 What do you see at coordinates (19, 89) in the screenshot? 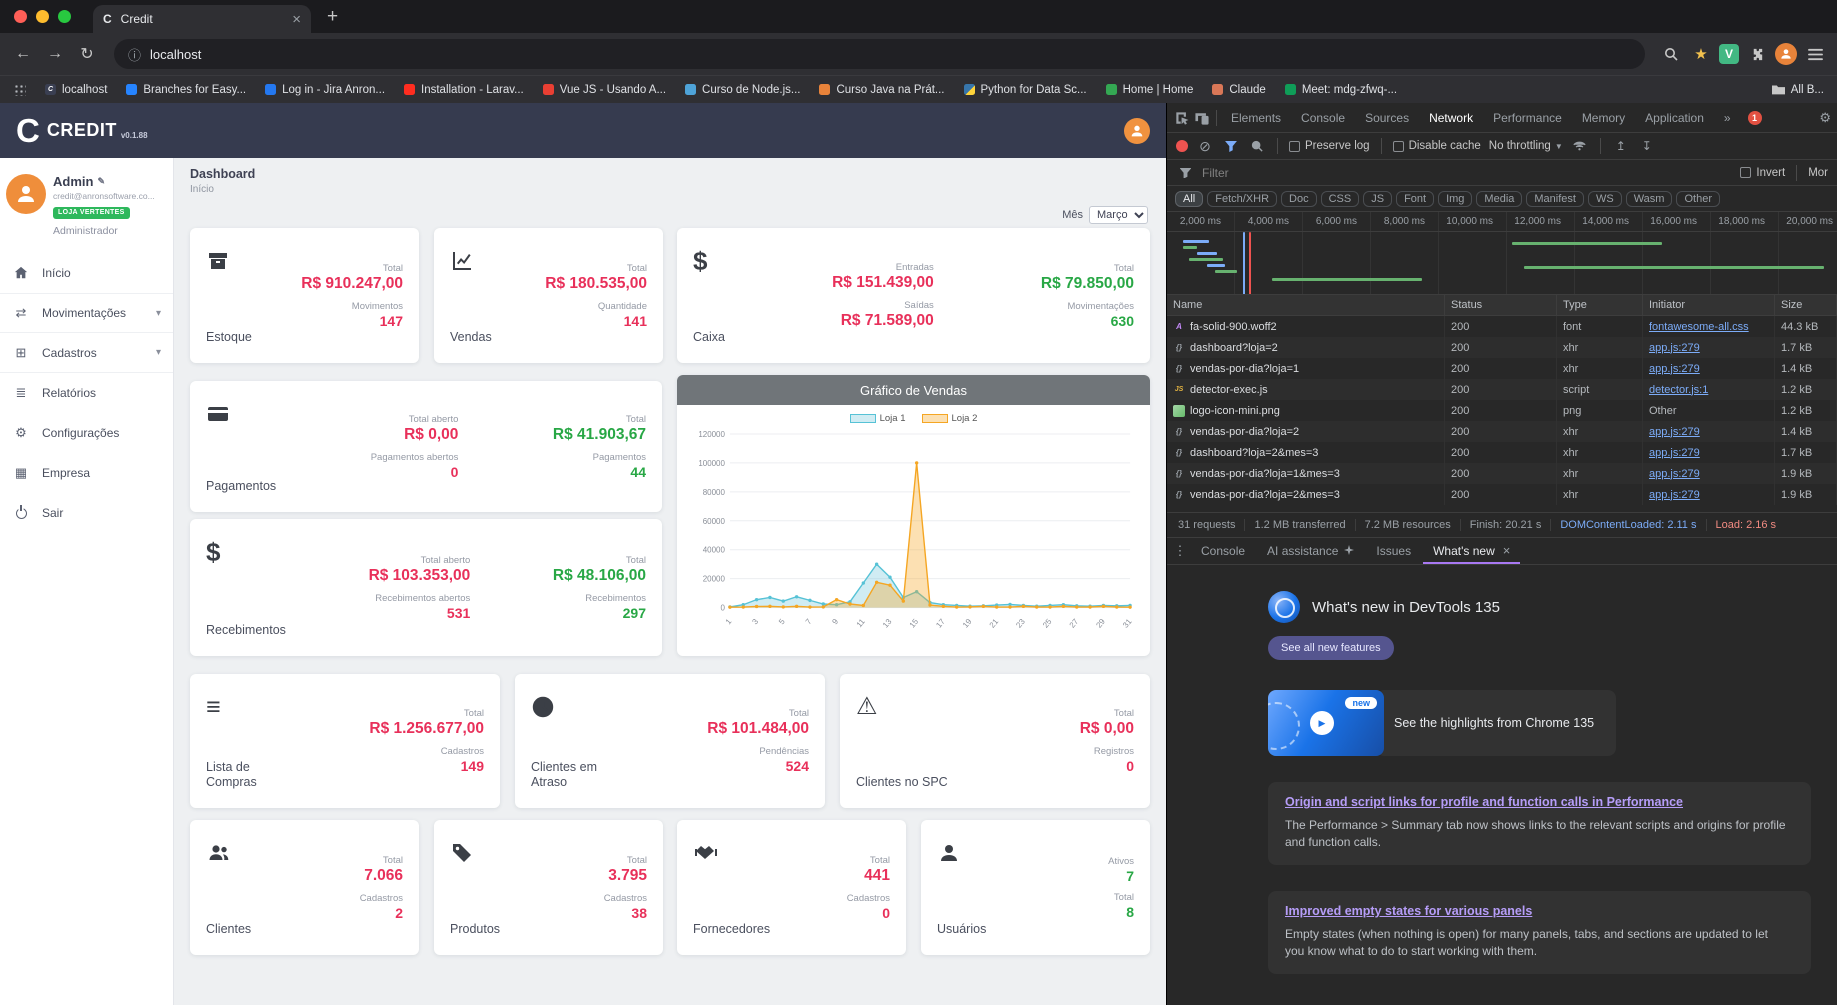
I see `apps-grid-icon` at bounding box center [19, 89].